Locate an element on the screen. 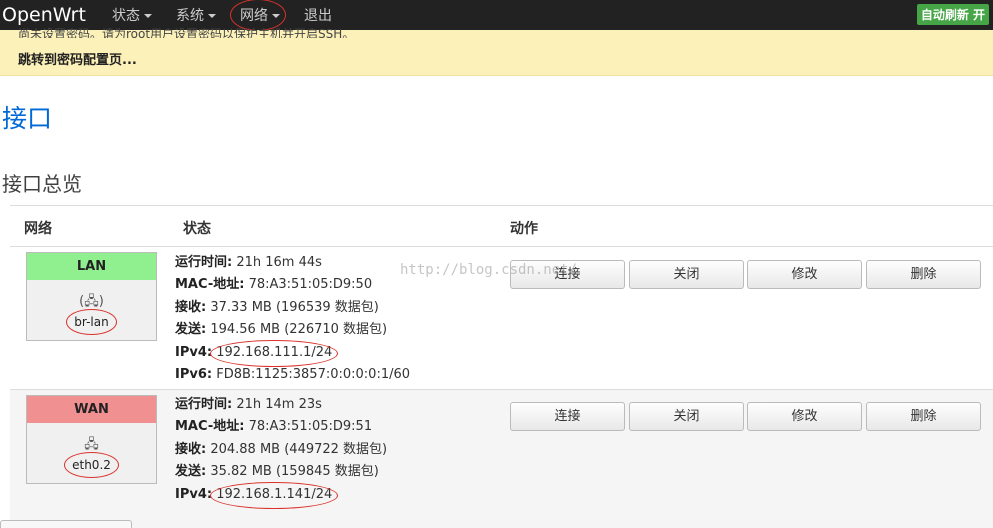  interface-badge-lan: LAN (🖧) br-lan is located at coordinates (91, 296).